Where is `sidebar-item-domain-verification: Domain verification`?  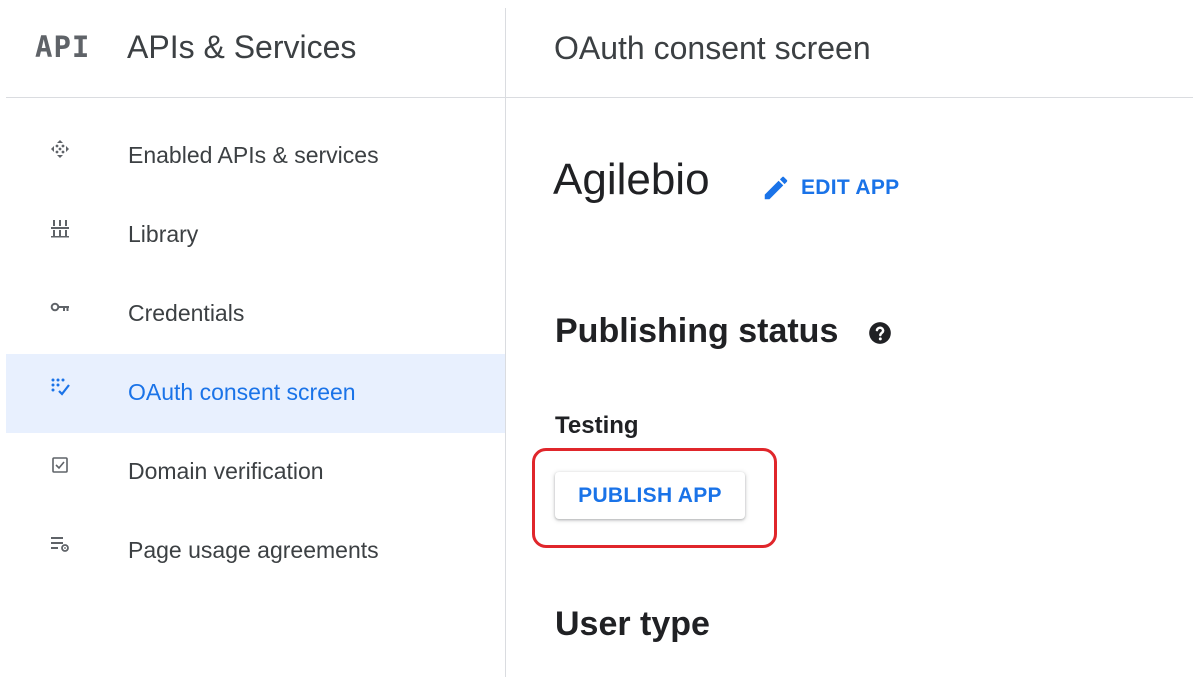 sidebar-item-domain-verification: Domain verification is located at coordinates (255, 472).